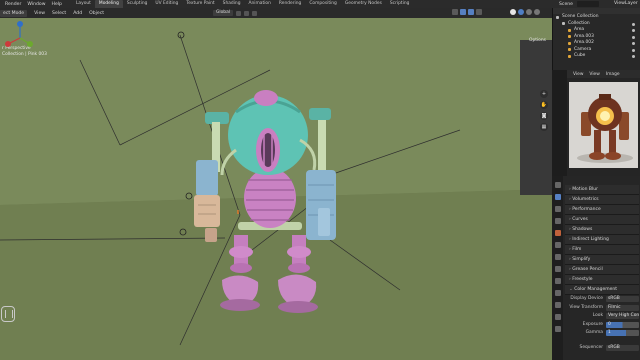  I want to click on menu-select: Select, so click(59, 13).